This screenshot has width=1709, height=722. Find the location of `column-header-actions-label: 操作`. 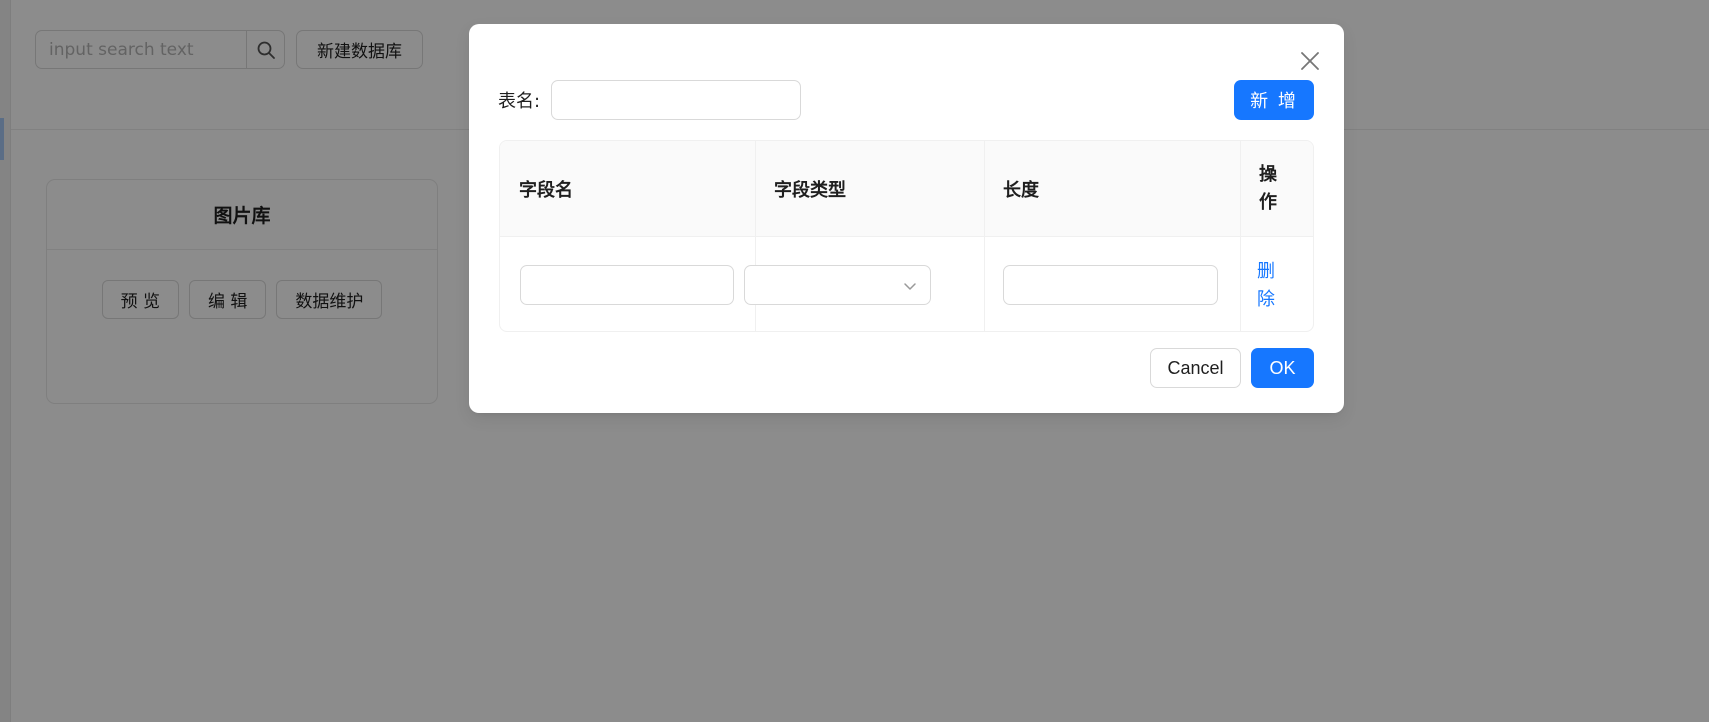

column-header-actions-label: 操作 is located at coordinates (1268, 188).